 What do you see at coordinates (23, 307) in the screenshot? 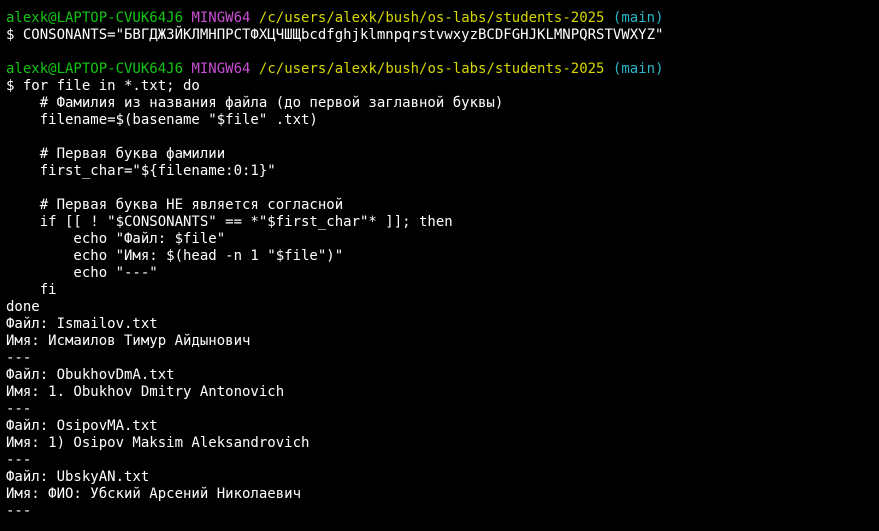
I see `script-line: done` at bounding box center [23, 307].